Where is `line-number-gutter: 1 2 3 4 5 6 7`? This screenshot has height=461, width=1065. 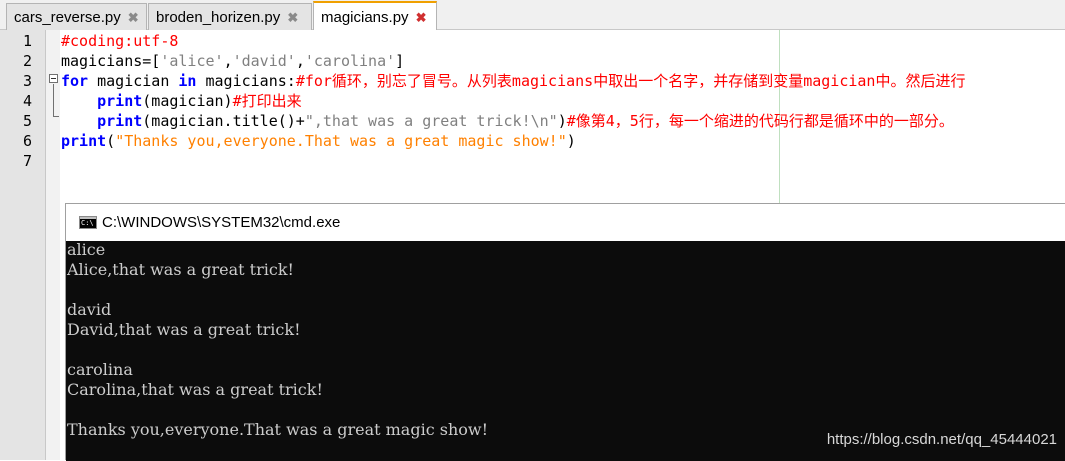 line-number-gutter: 1 2 3 4 5 6 7 is located at coordinates (23, 245).